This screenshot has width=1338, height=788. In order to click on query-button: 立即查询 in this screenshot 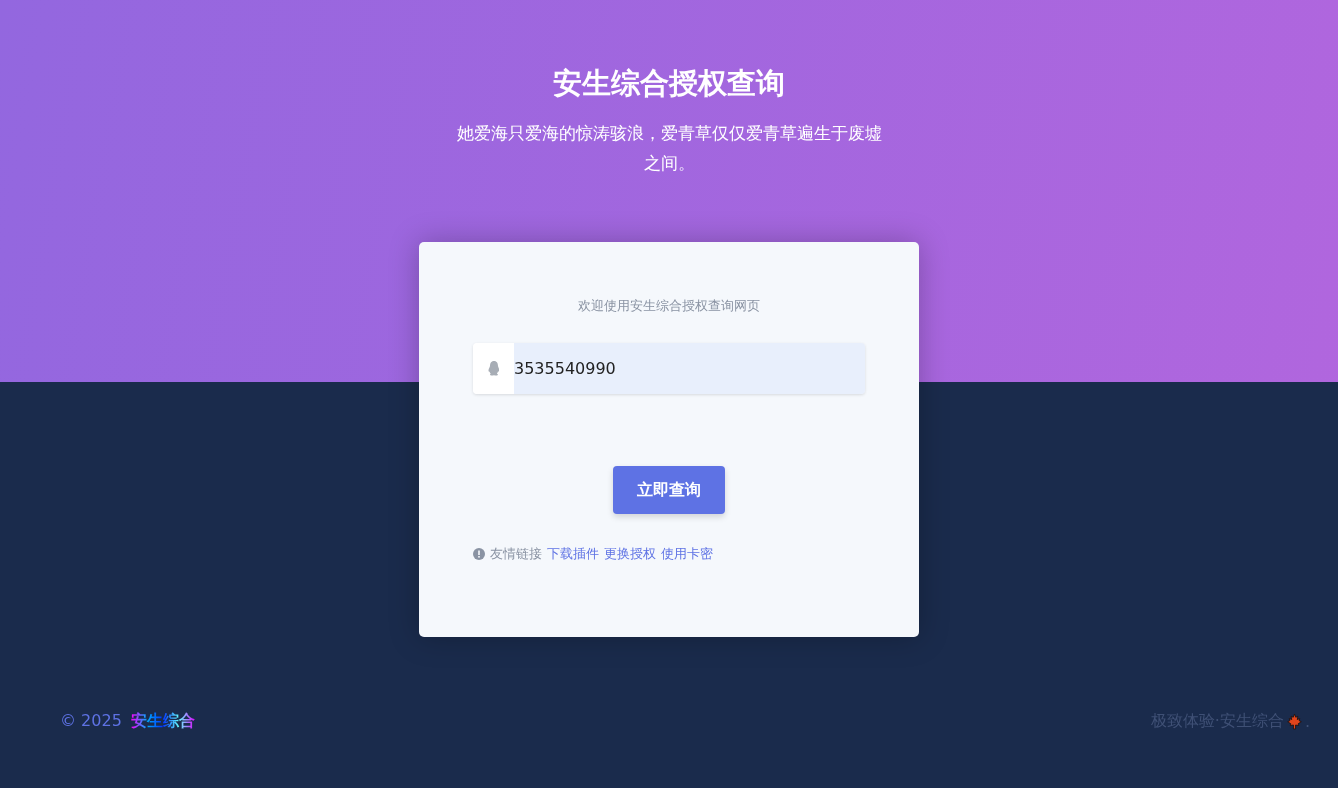, I will do `click(669, 490)`.